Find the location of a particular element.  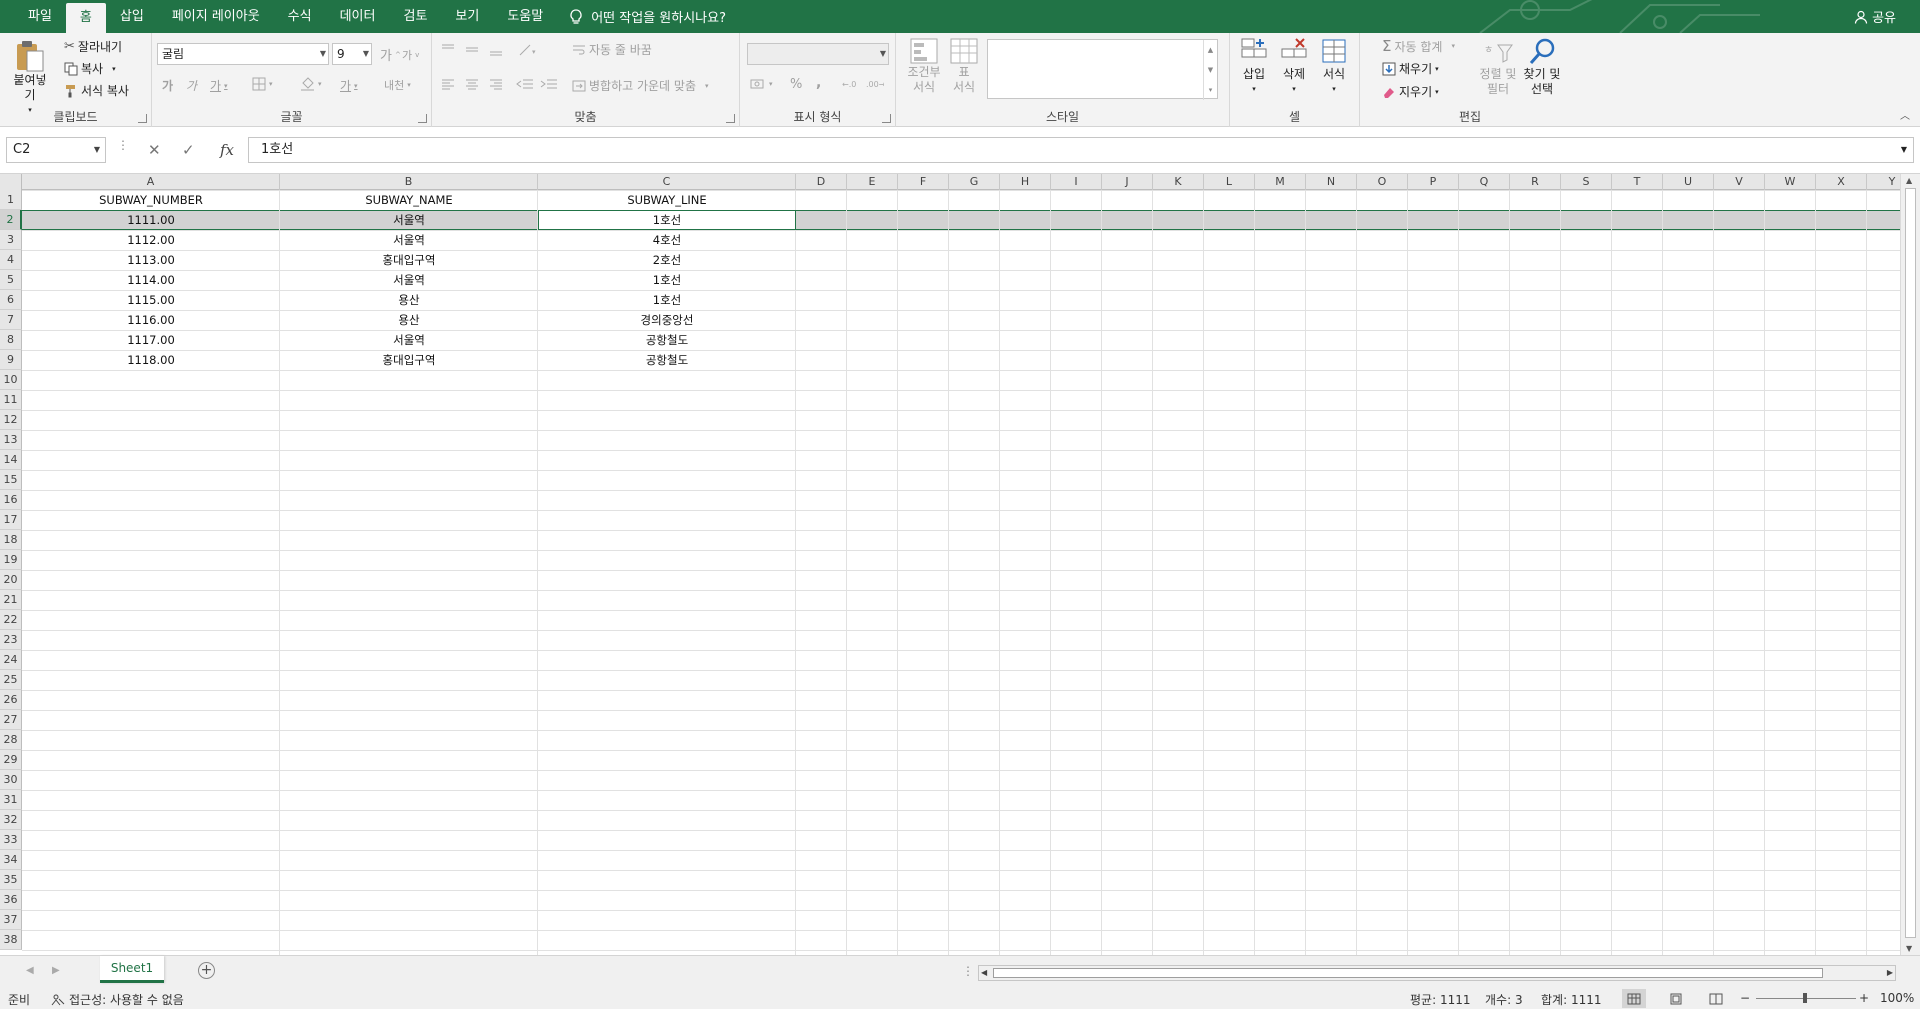

row-header: 29 is located at coordinates (11, 760).